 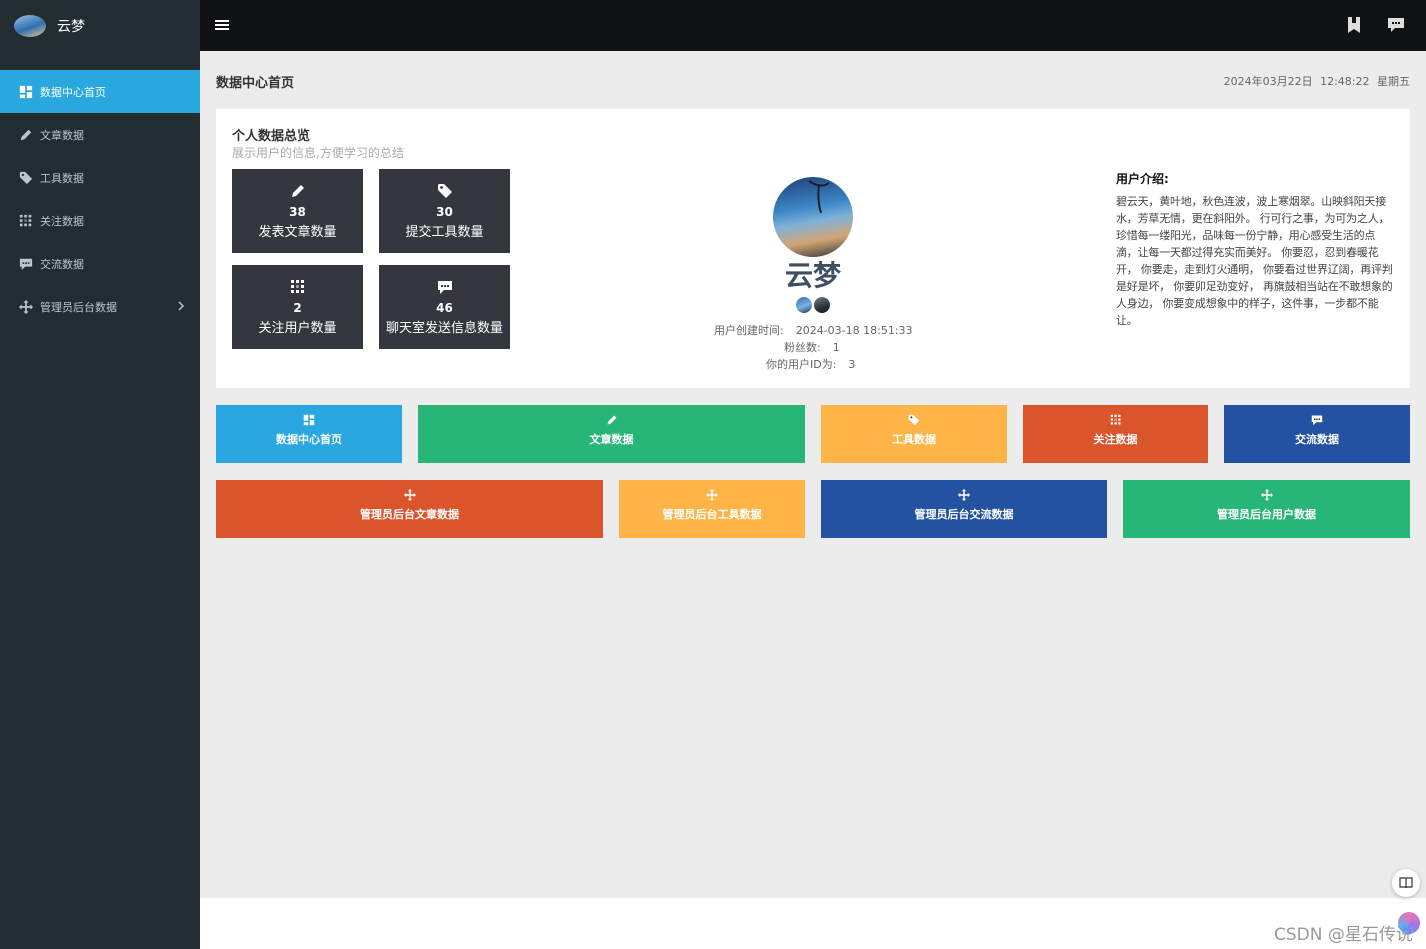 I want to click on fans-line: 粉丝数: 1, so click(x=812, y=347).